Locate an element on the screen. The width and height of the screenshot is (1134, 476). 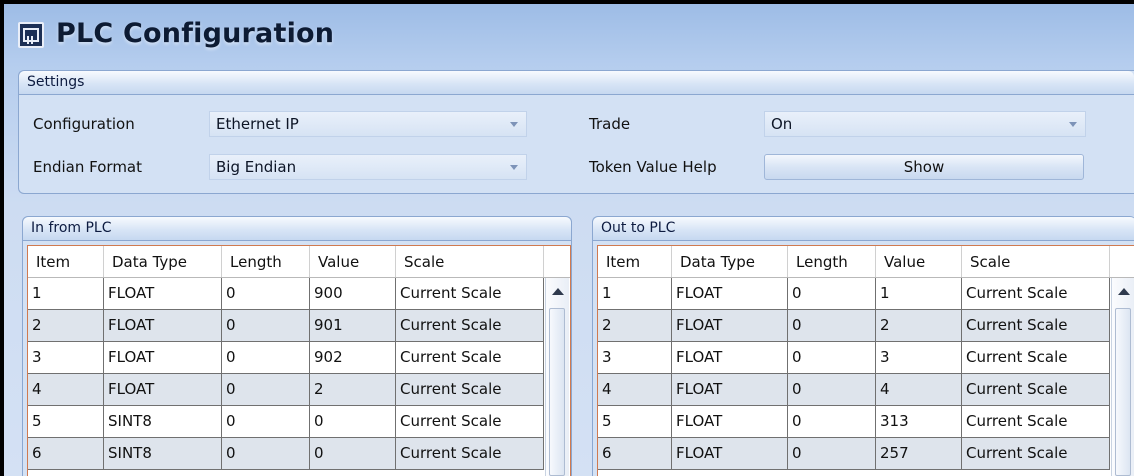
cell-value: 3 is located at coordinates (919, 358).